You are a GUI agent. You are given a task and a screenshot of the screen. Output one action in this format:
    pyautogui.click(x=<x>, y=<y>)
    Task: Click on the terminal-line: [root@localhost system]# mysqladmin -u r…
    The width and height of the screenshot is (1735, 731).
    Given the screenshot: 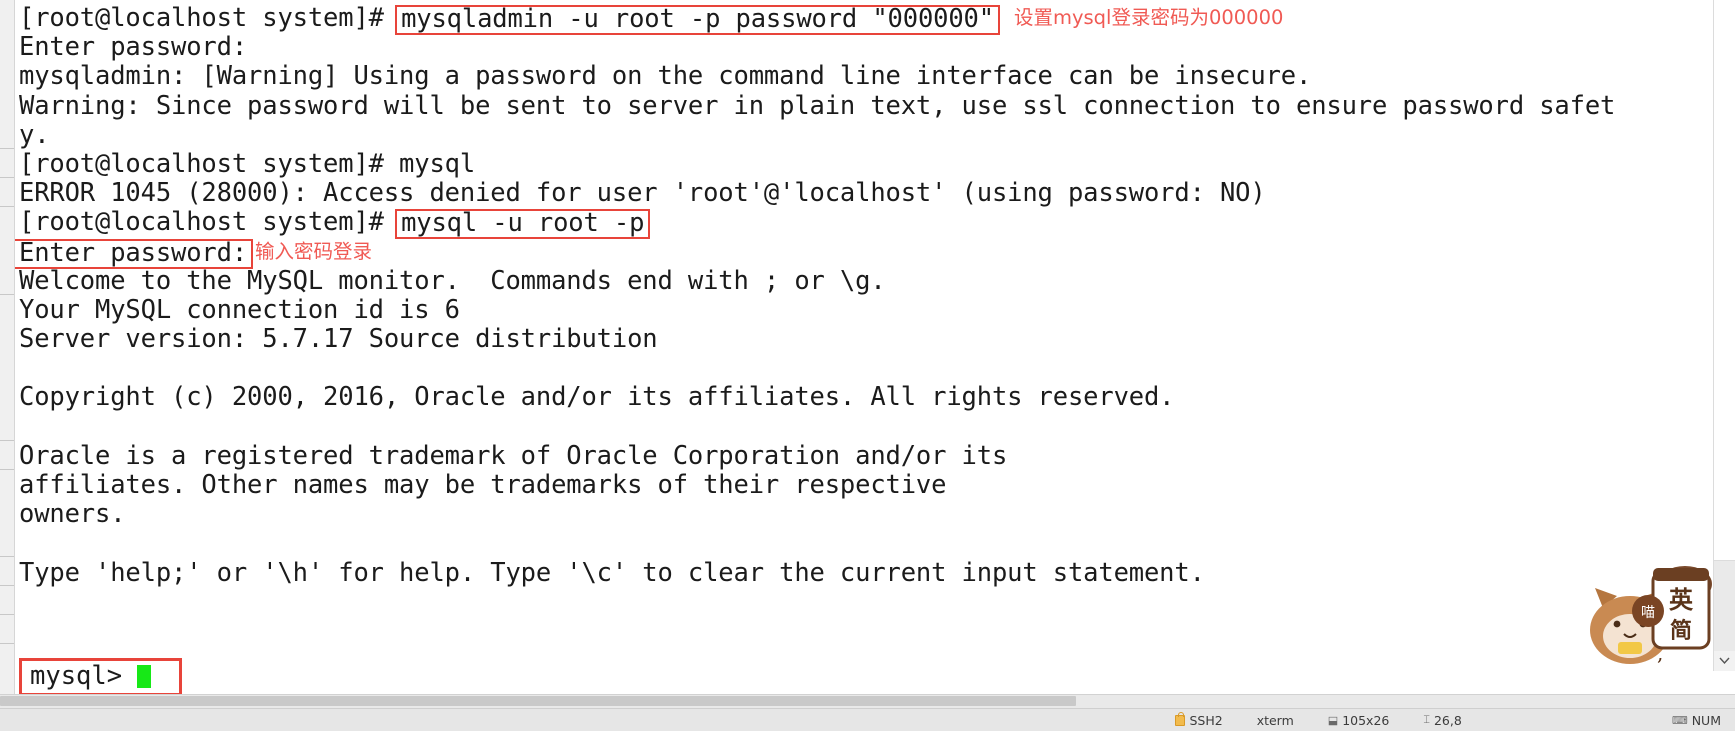 What is the action you would take?
    pyautogui.click(x=877, y=19)
    